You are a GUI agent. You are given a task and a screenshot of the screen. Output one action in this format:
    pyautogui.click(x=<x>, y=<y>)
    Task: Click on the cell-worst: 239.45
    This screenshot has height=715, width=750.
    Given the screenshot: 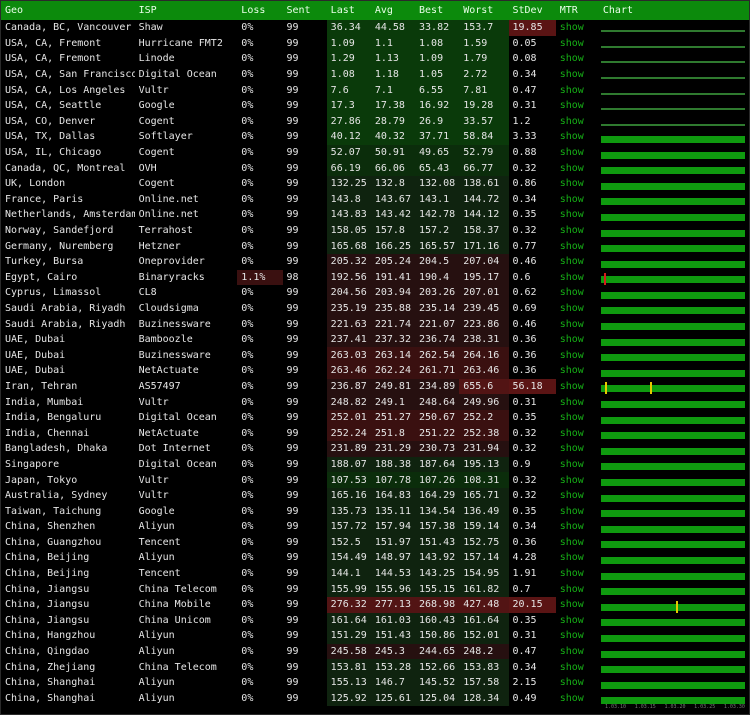 What is the action you would take?
    pyautogui.click(x=484, y=308)
    